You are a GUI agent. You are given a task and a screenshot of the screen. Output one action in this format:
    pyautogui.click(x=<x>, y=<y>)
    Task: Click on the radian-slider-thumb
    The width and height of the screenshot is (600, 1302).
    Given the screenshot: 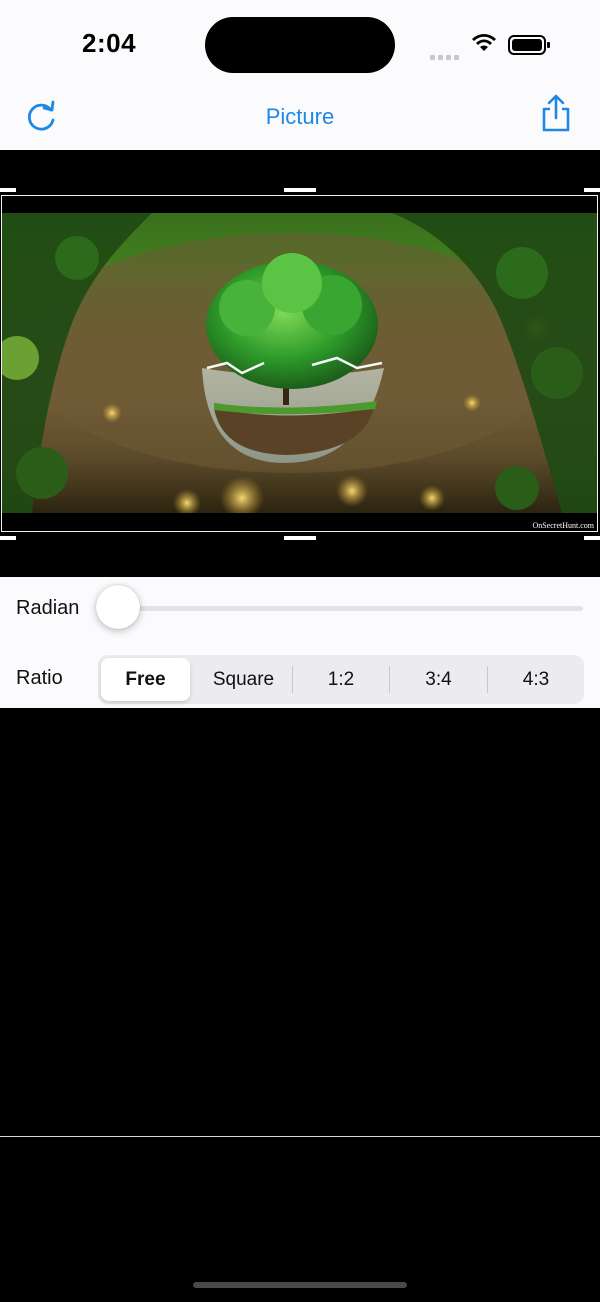 What is the action you would take?
    pyautogui.click(x=118, y=607)
    